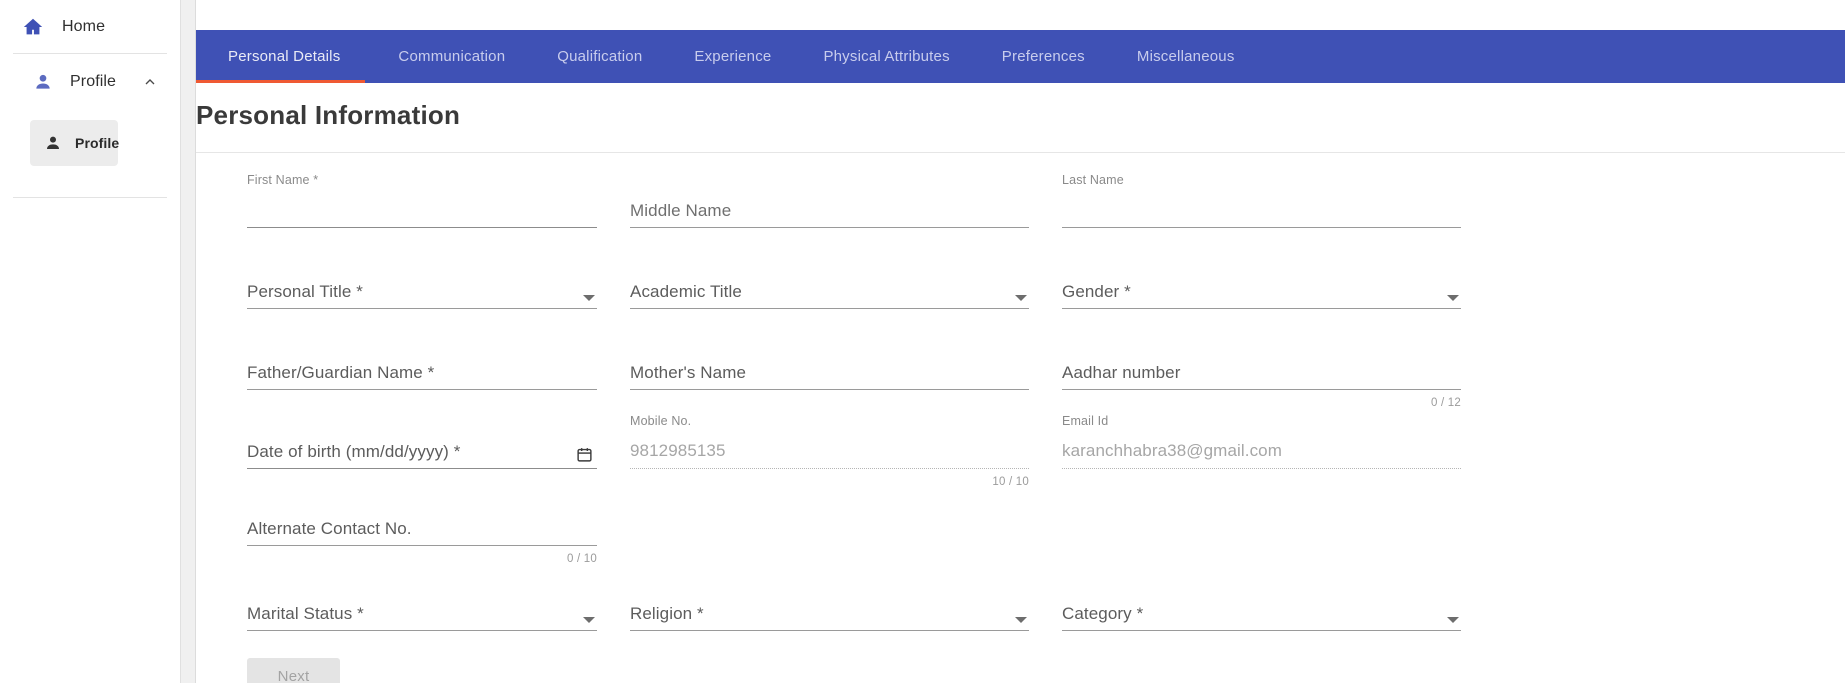  I want to click on sidebar-item-home-label: Home, so click(84, 26).